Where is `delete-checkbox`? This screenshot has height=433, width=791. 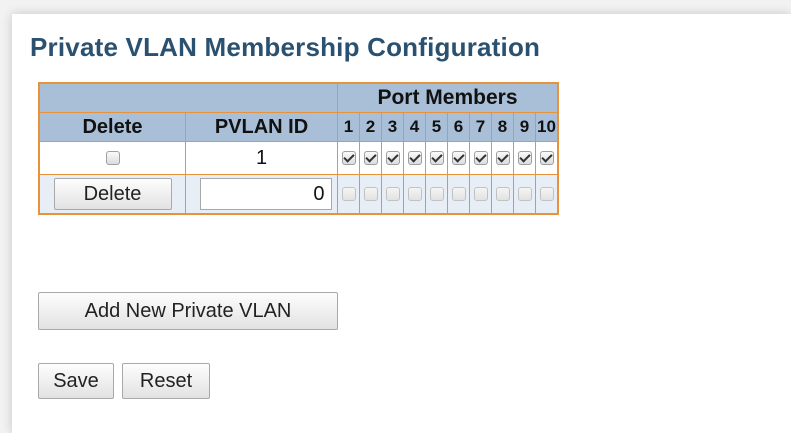 delete-checkbox is located at coordinates (112, 157).